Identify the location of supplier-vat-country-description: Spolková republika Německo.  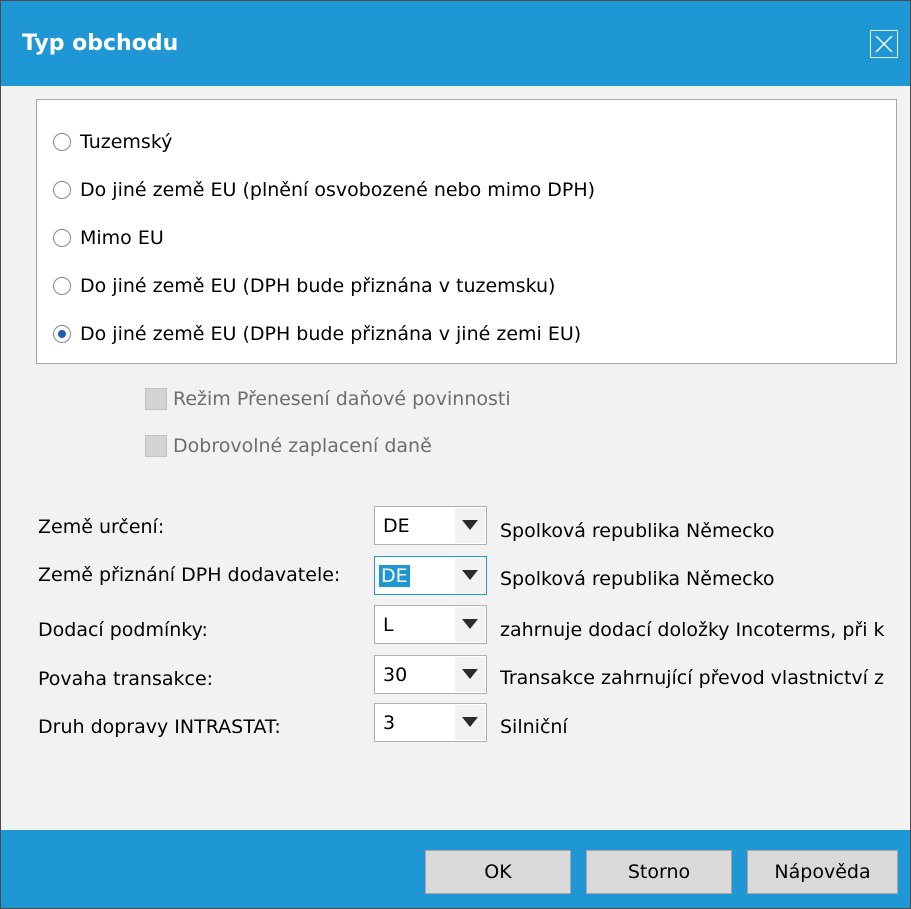
(637, 579).